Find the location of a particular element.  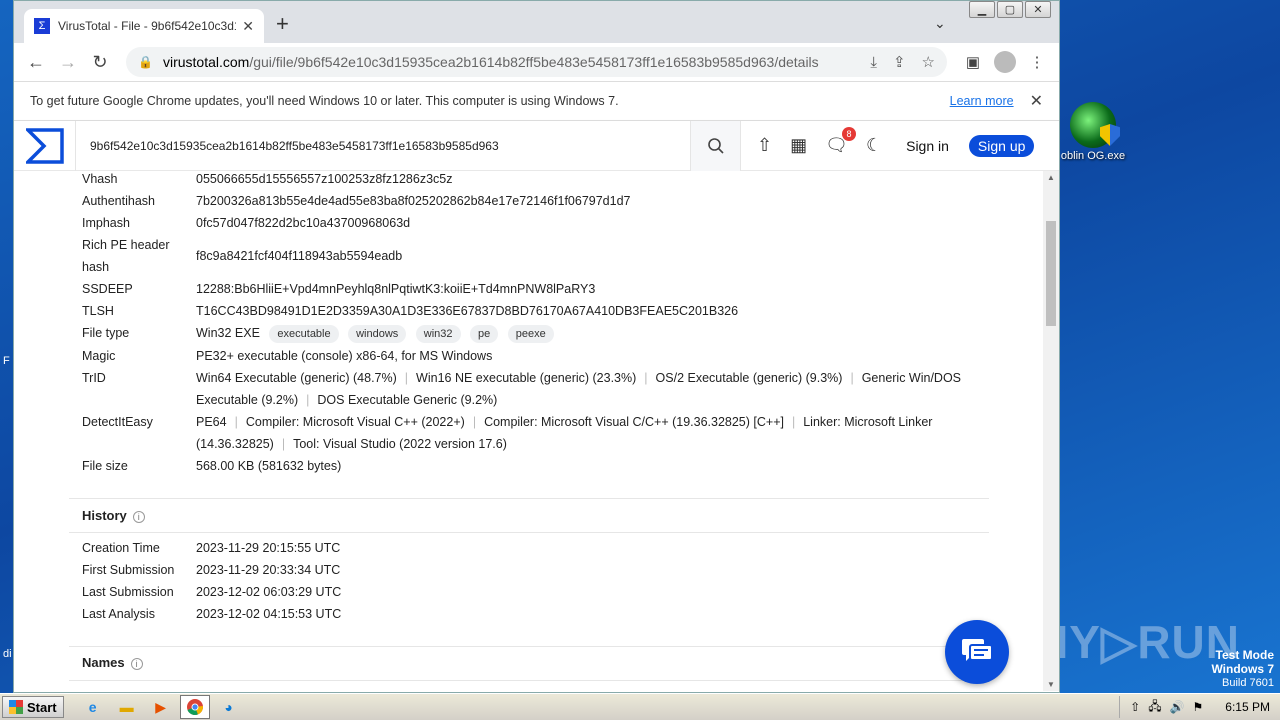

windows-logo-icon is located at coordinates (16, 707).